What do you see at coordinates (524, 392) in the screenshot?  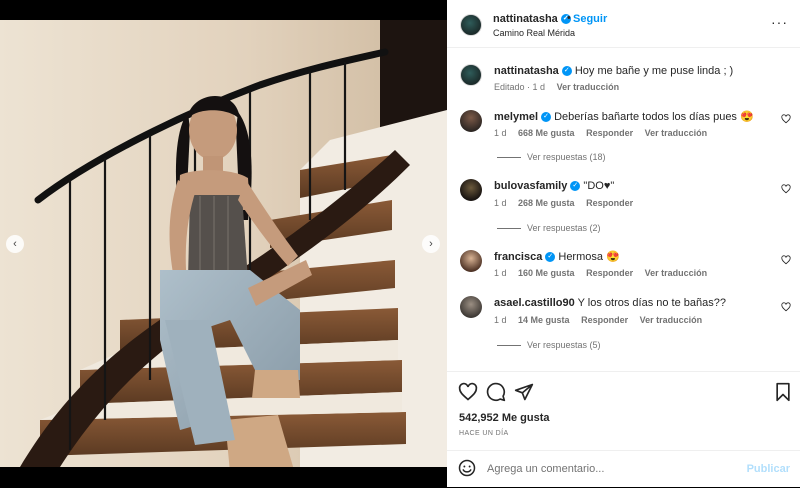 I see `share-icon` at bounding box center [524, 392].